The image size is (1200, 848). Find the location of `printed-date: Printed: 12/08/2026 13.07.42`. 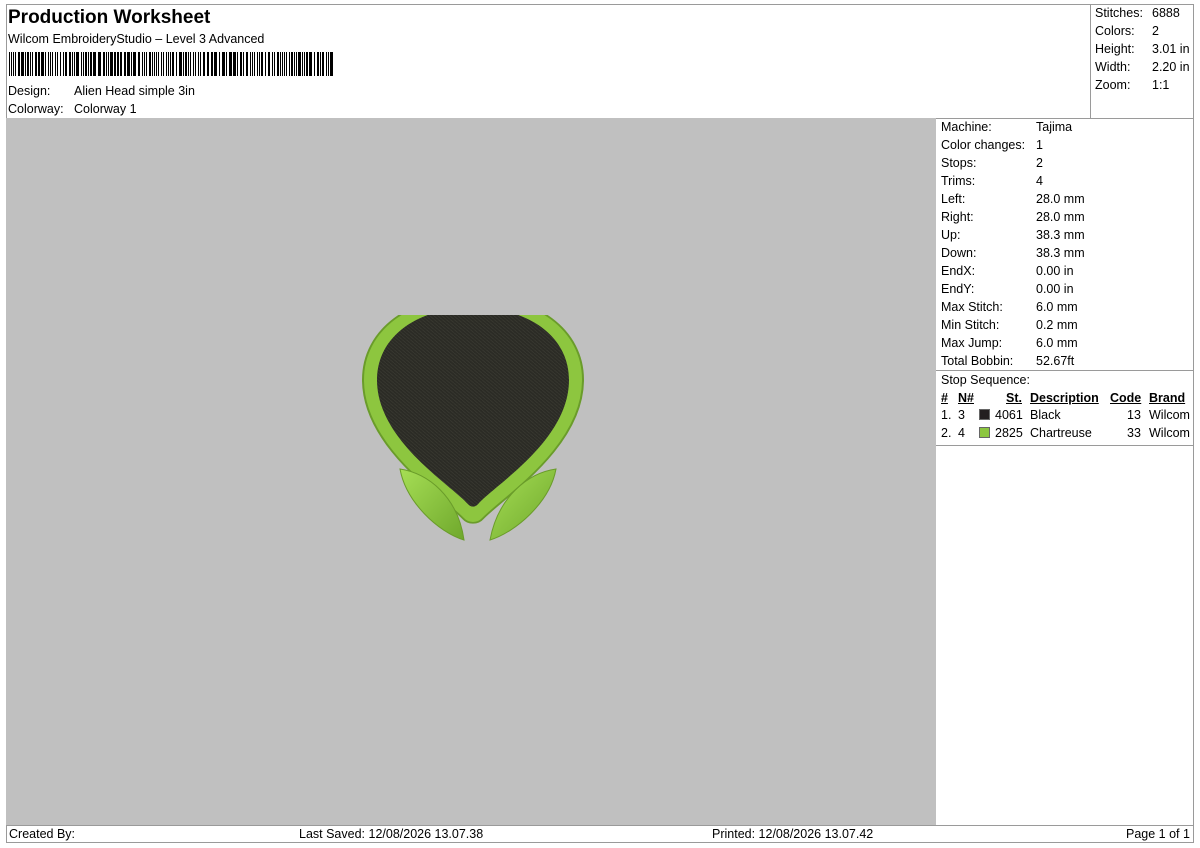

printed-date: Printed: 12/08/2026 13.07.42 is located at coordinates (793, 834).